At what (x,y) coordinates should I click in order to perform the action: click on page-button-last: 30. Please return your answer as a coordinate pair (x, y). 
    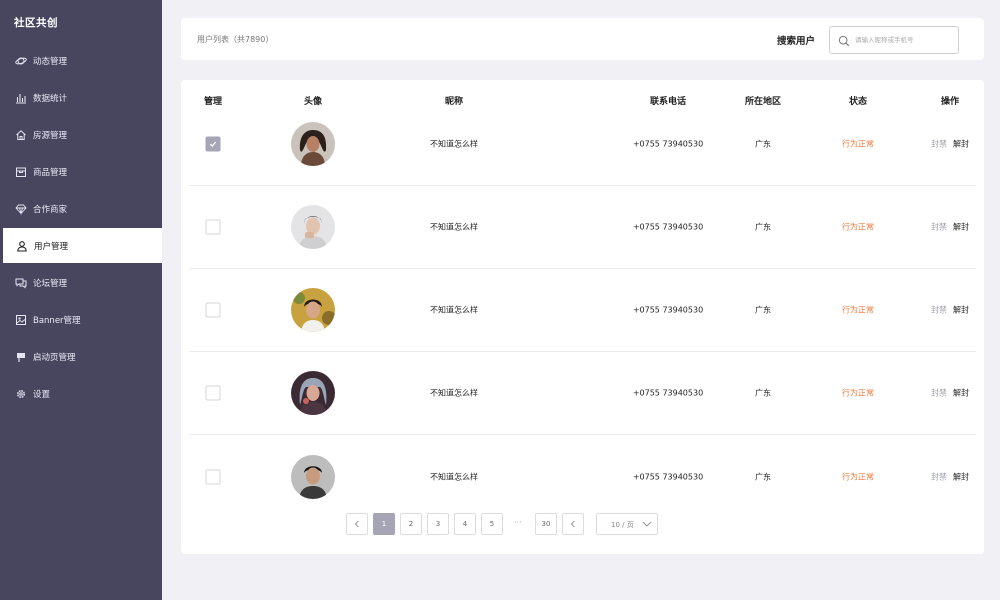
    Looking at the image, I should click on (546, 524).